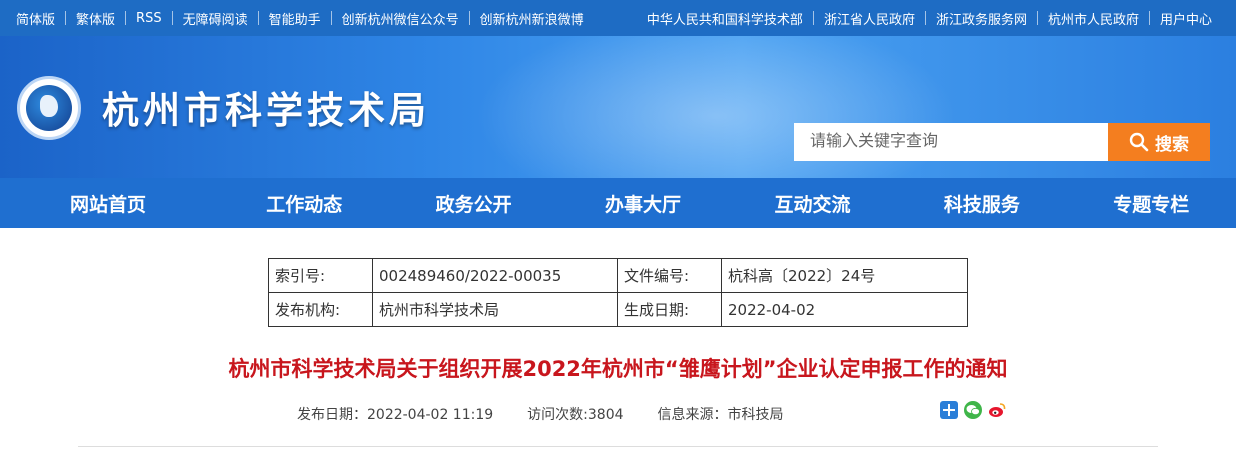 The width and height of the screenshot is (1236, 469). Describe the element at coordinates (109, 203) in the screenshot. I see `nav-home: 网站首页` at that location.